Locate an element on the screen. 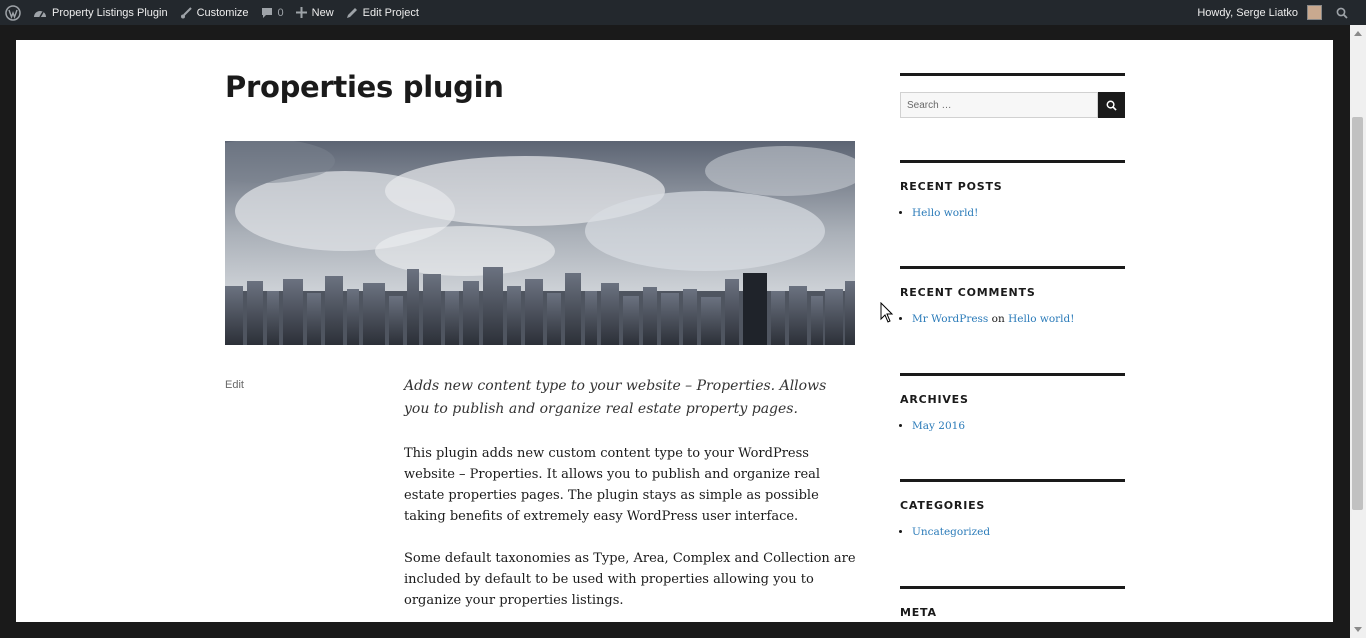 This screenshot has height=638, width=1366. edit-project-menu: Edit Project is located at coordinates (382, 12).